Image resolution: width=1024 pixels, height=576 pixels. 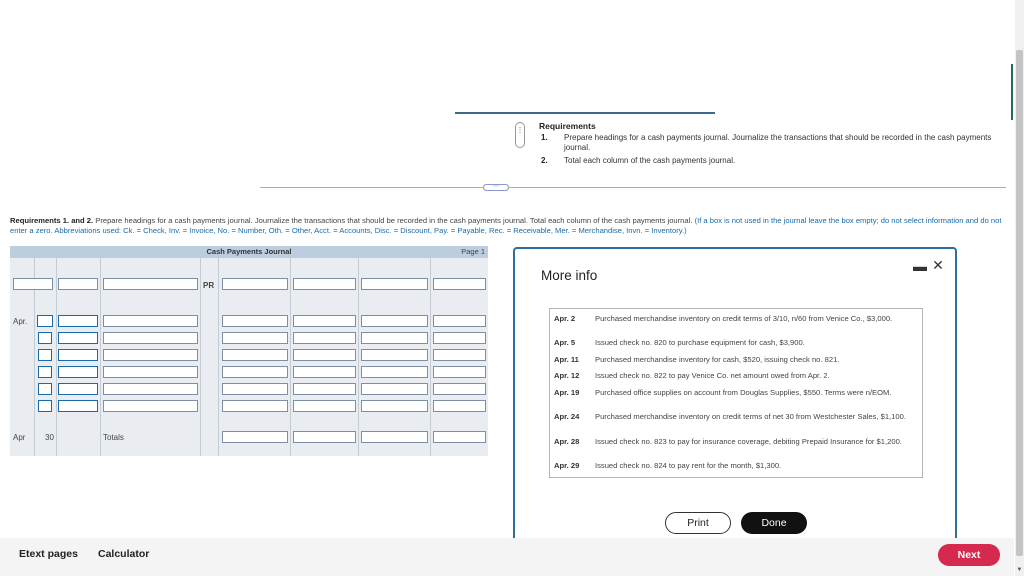 I want to click on etext-pages-link: Etext pages, so click(x=48, y=554).